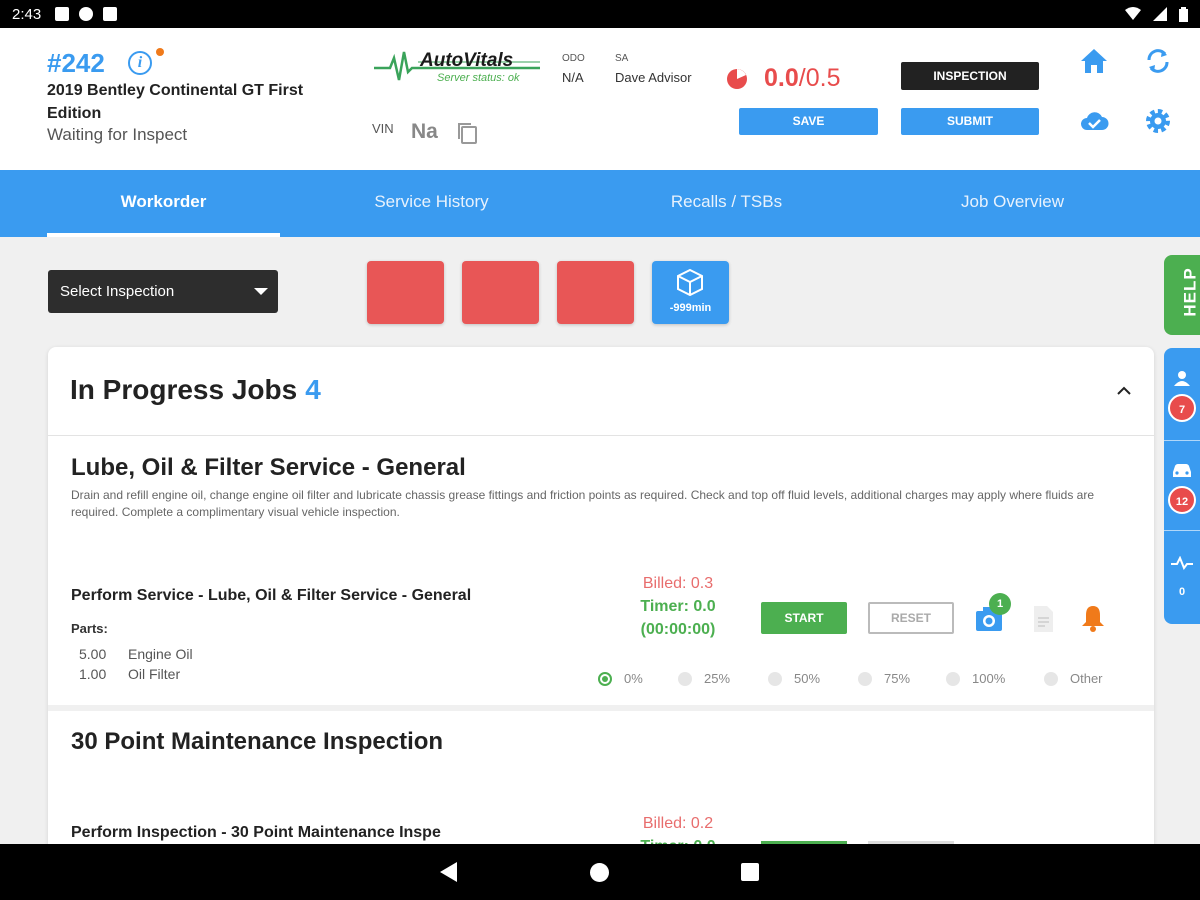 The width and height of the screenshot is (1200, 900). I want to click on hours-max: 0.5, so click(823, 78).